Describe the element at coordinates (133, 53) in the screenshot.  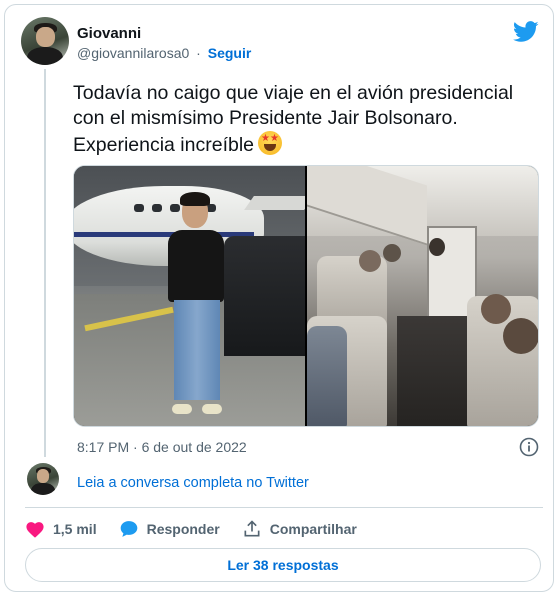
I see `author-handle: @giovannilarosa0` at that location.